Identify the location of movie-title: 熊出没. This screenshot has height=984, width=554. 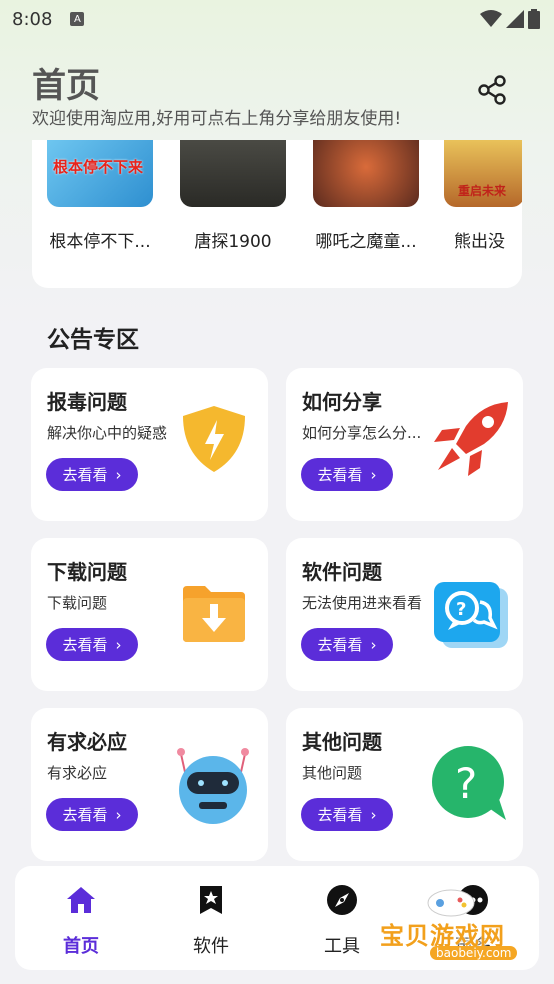
(479, 242).